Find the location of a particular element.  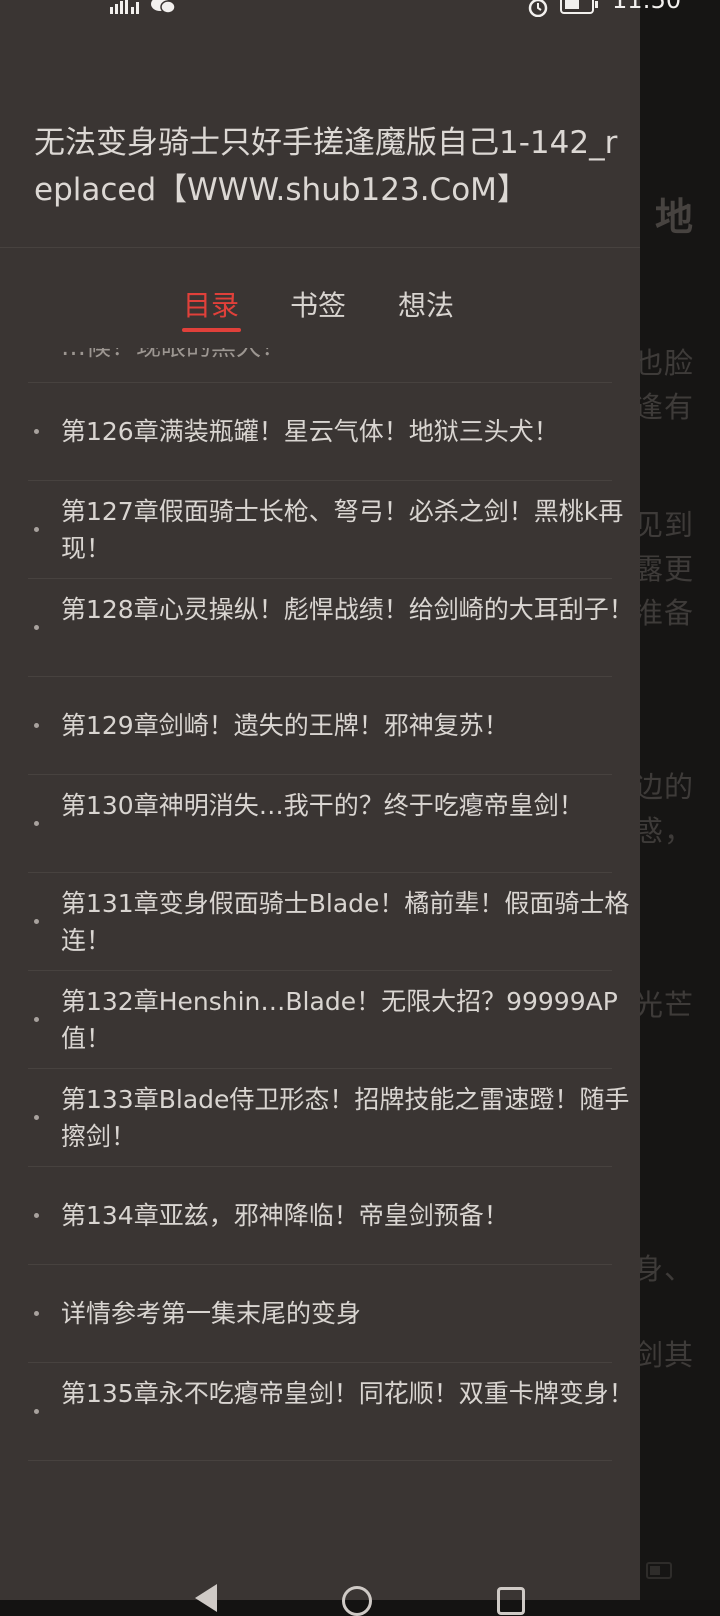

chapter-title: 第131章变身假面骑士Blade！橘前辈！假面骑士格连！ is located at coordinates (345, 922).